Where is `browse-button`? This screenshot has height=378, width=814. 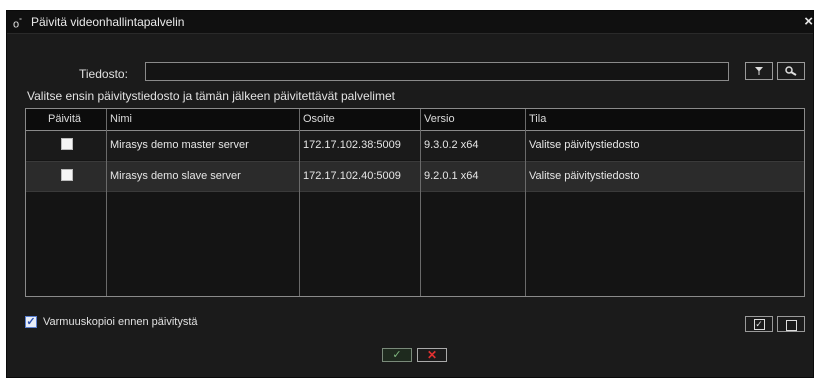 browse-button is located at coordinates (791, 71).